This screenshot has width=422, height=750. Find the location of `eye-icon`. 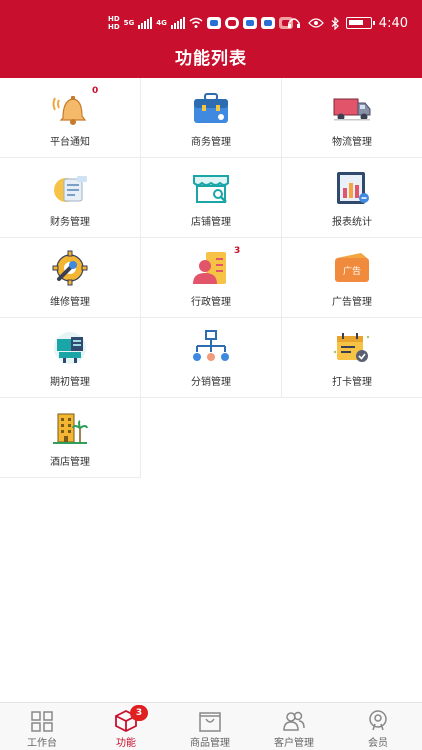

eye-icon is located at coordinates (315, 23).